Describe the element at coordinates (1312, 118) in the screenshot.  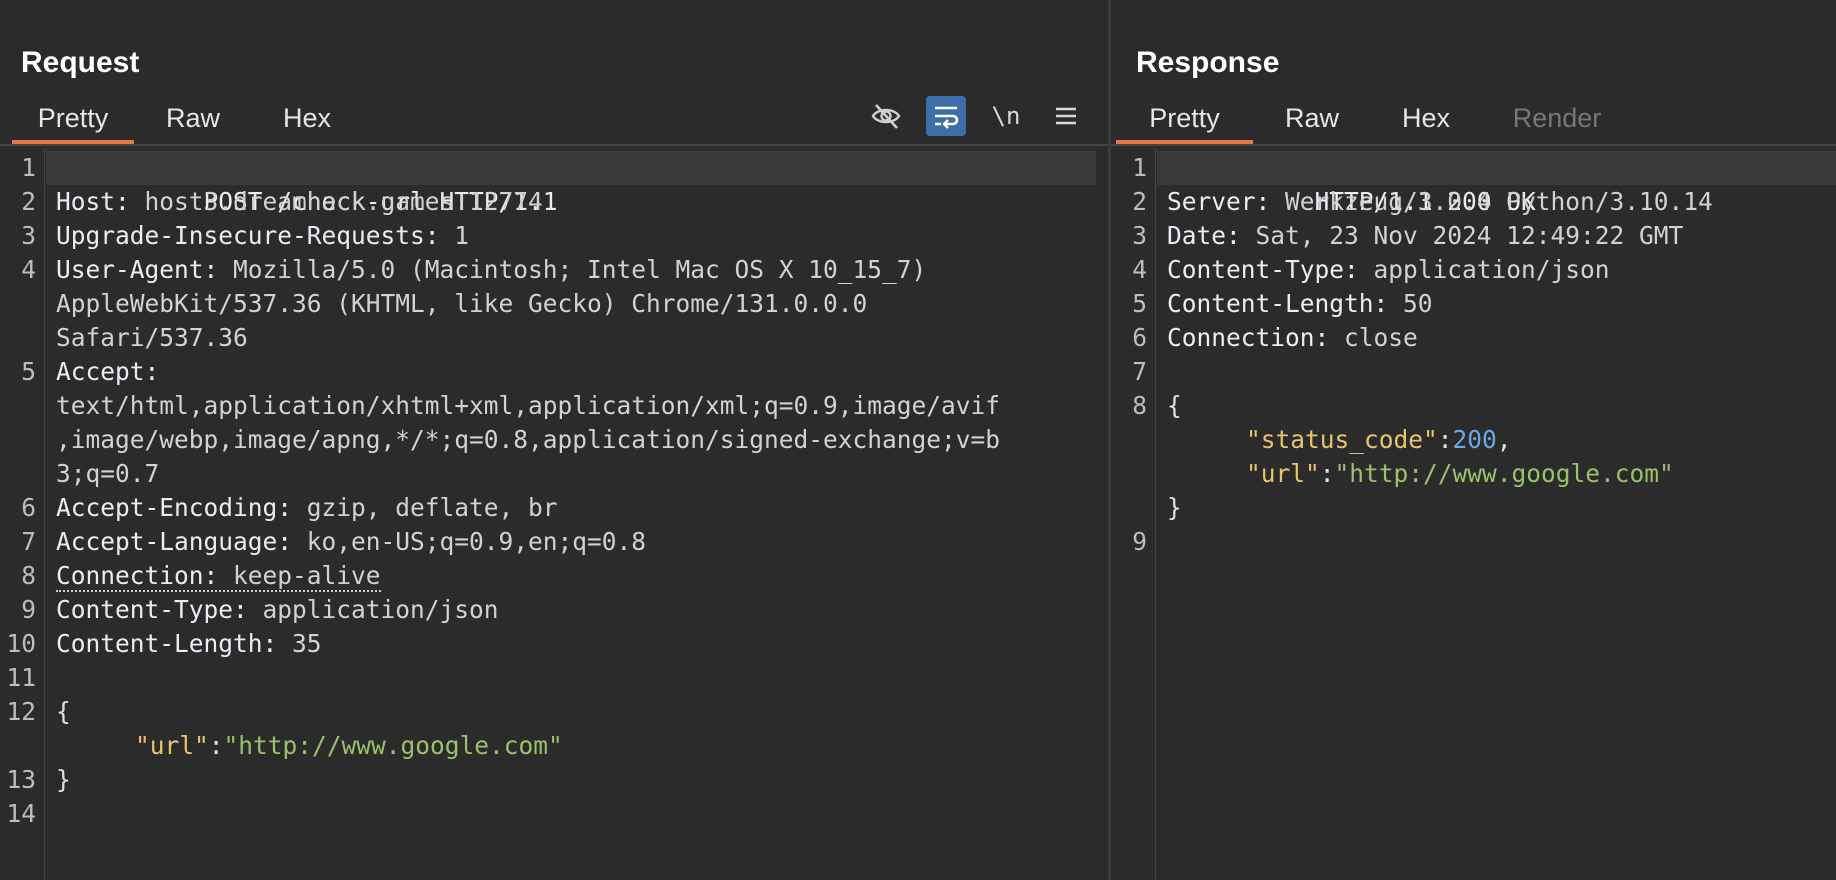
I see `response-tab-raw: Raw` at that location.